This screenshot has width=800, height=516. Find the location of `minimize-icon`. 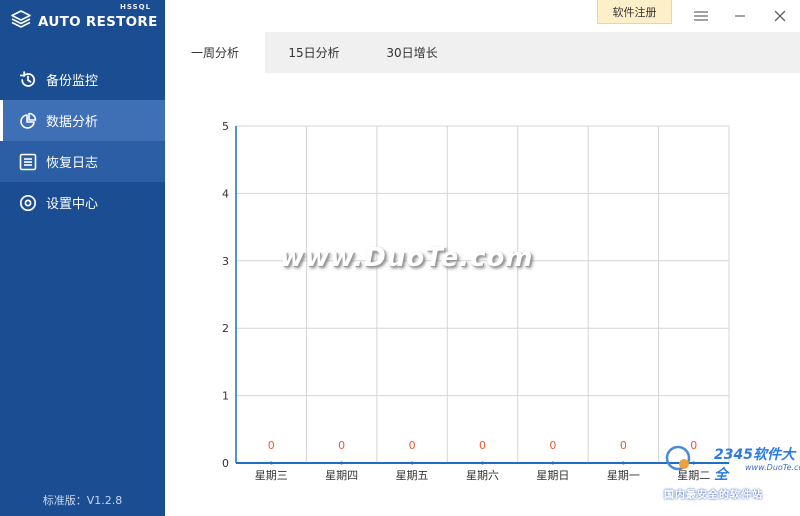

minimize-icon is located at coordinates (740, 16).